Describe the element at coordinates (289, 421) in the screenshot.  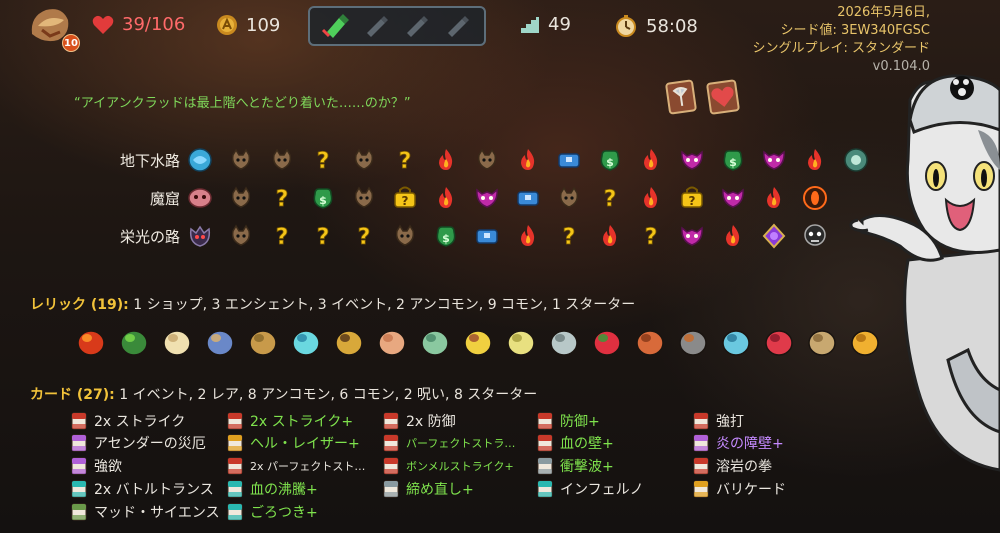
I see `card-entry: 2x ストライク+` at that location.